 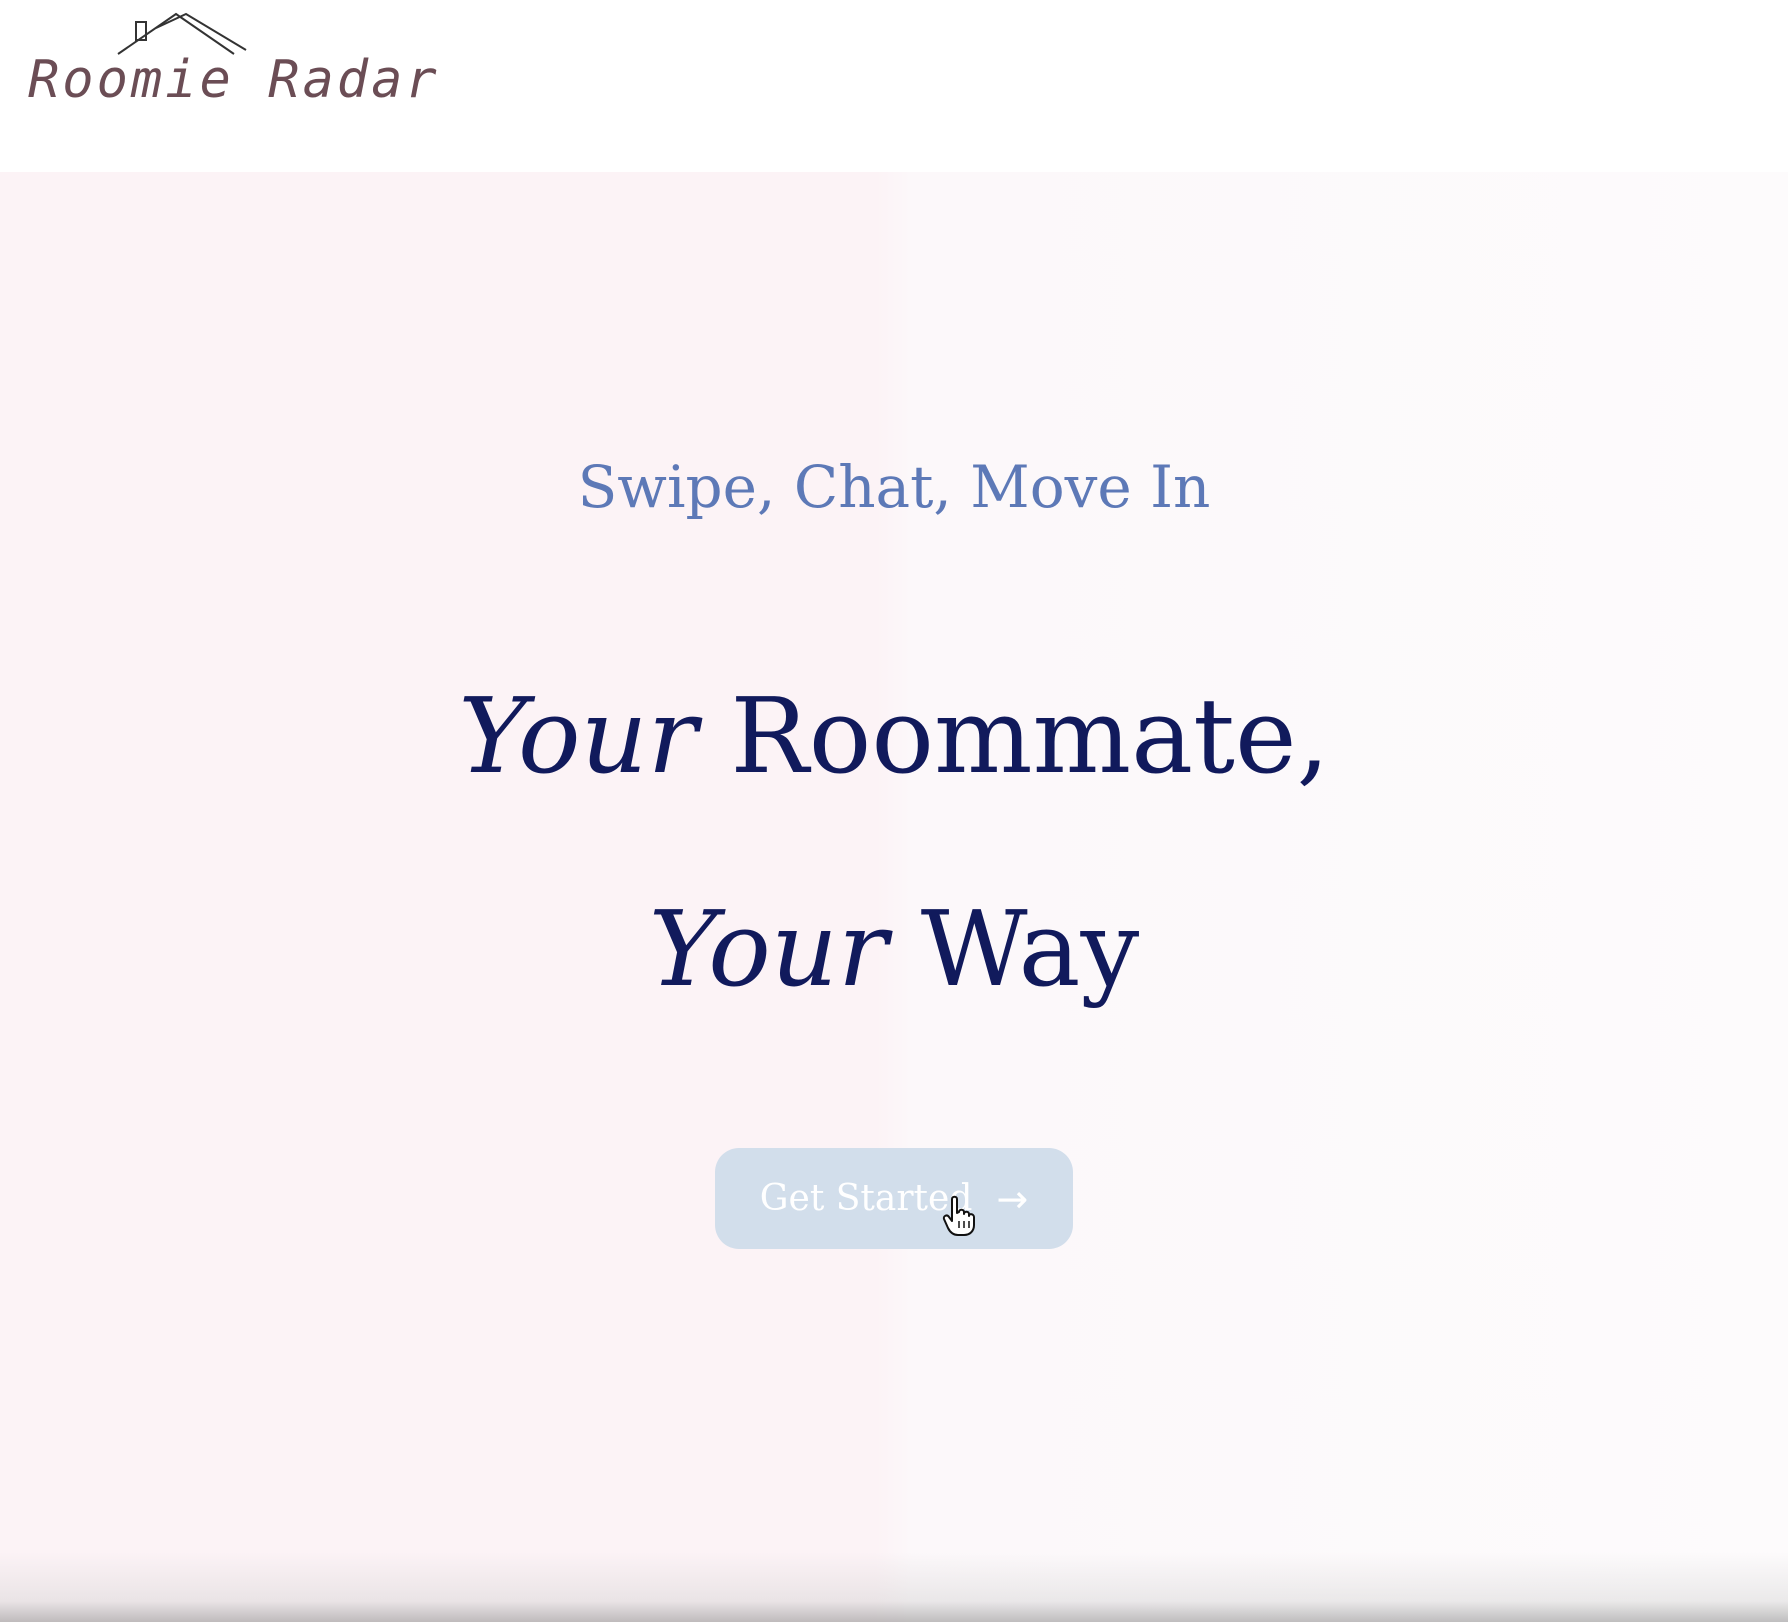 I want to click on hand-pointer-icon, so click(x=958, y=1215).